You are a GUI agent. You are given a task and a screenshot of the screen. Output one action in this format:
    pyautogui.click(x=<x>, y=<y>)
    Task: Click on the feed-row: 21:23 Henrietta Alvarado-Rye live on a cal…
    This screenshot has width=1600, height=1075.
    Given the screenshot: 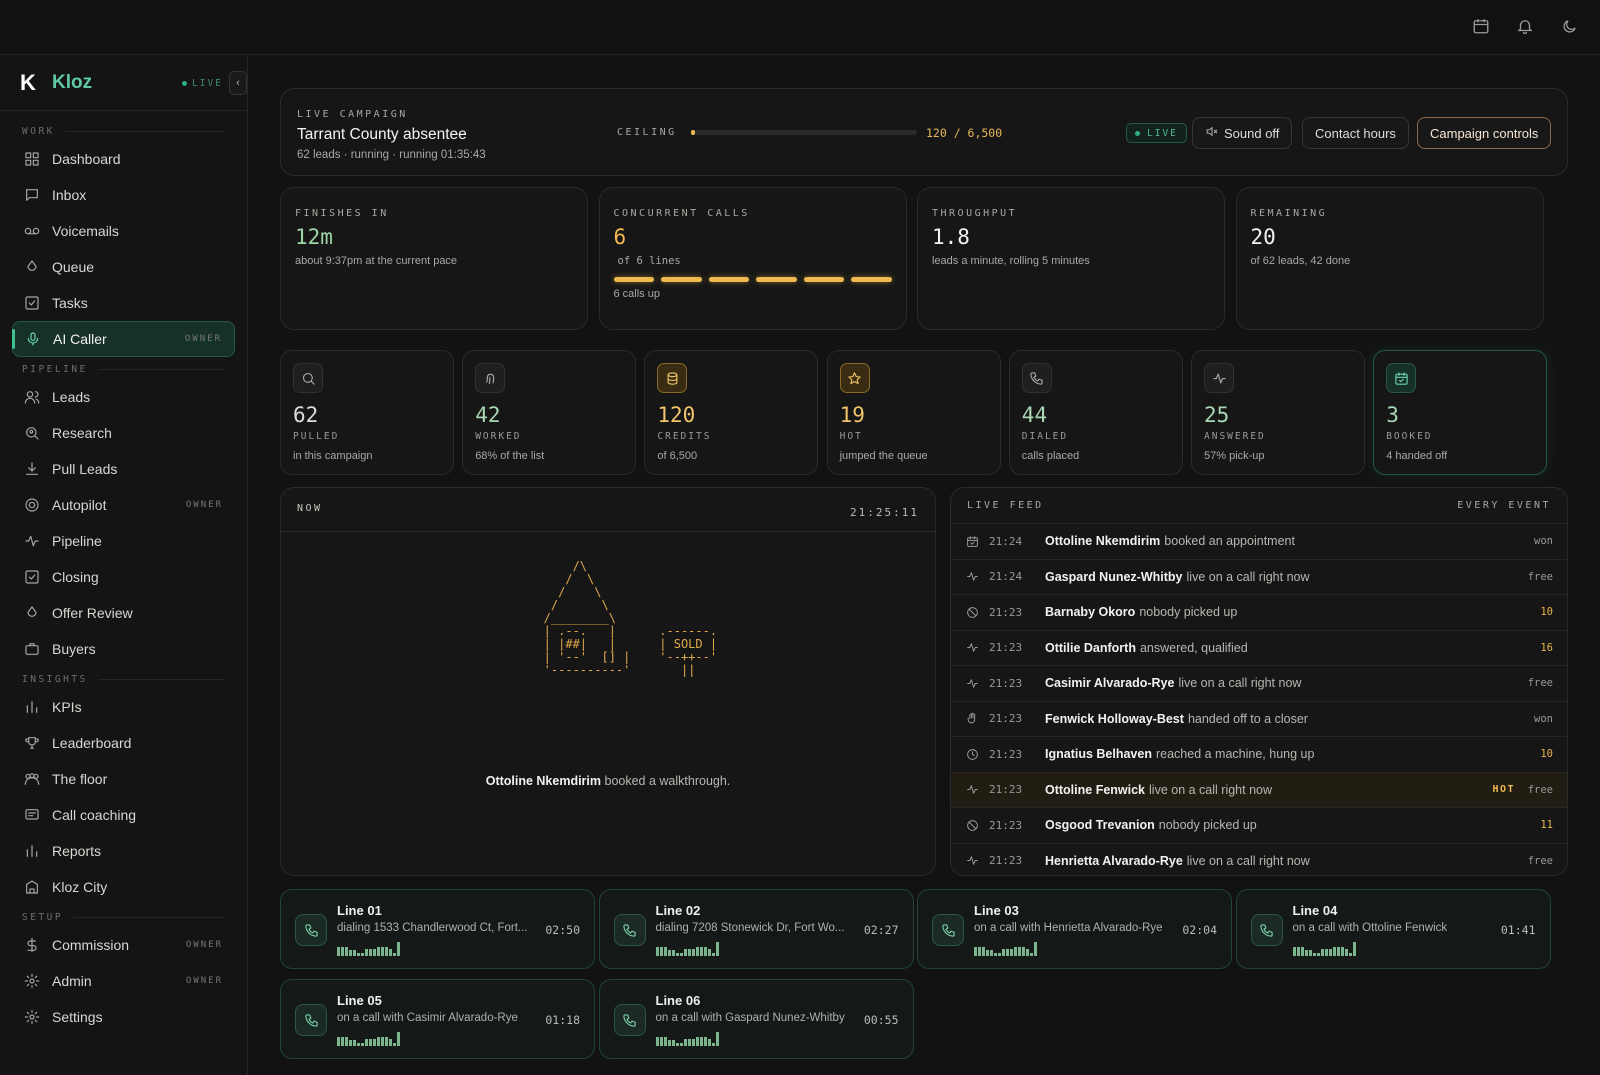 What is the action you would take?
    pyautogui.click(x=1259, y=859)
    